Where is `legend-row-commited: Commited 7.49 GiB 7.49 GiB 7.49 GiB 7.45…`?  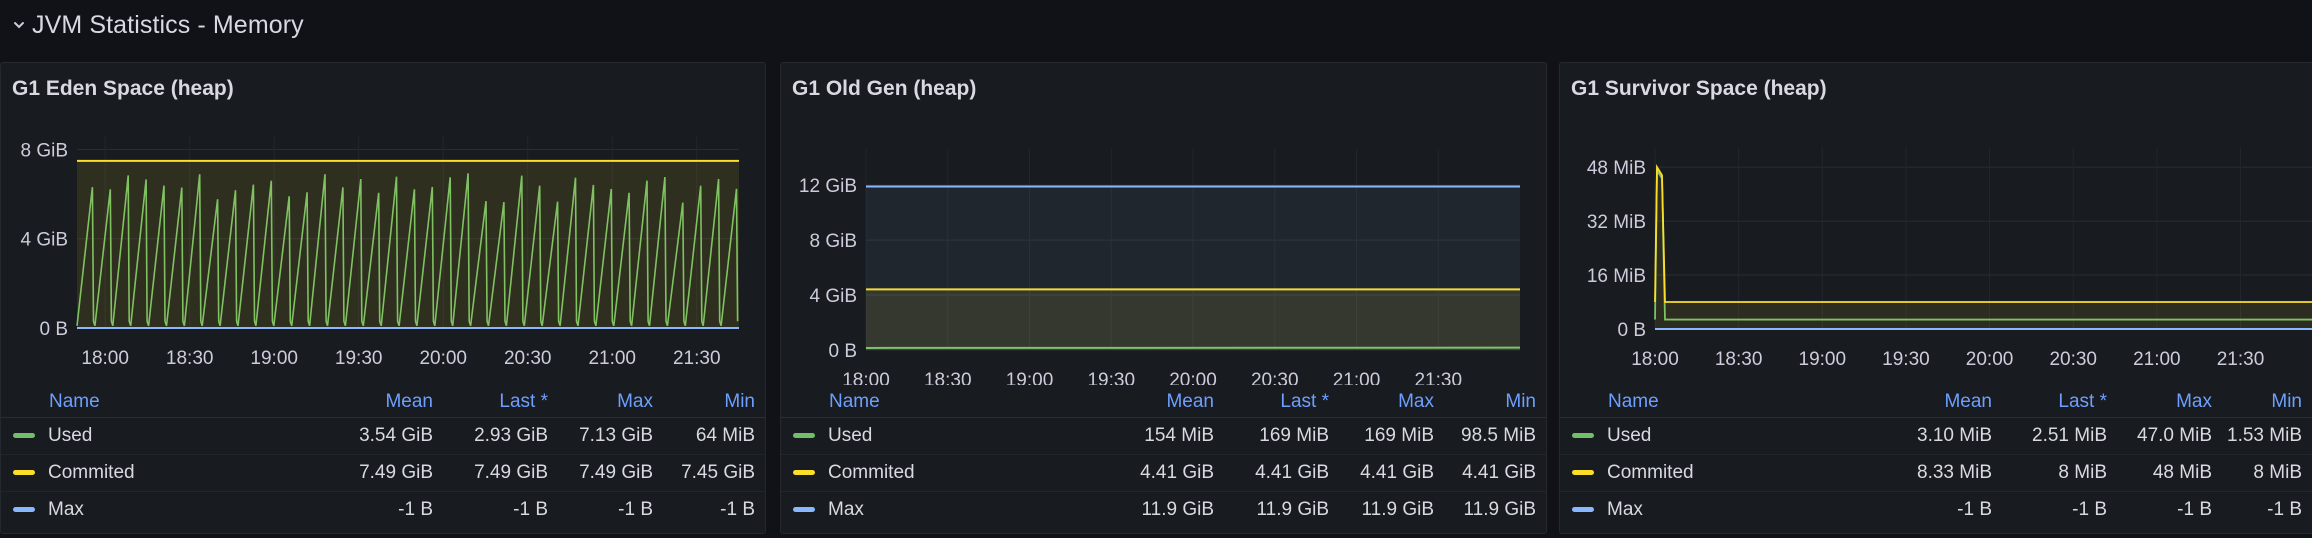
legend-row-commited: Commited 7.49 GiB 7.49 GiB 7.49 GiB 7.45… is located at coordinates (383, 473).